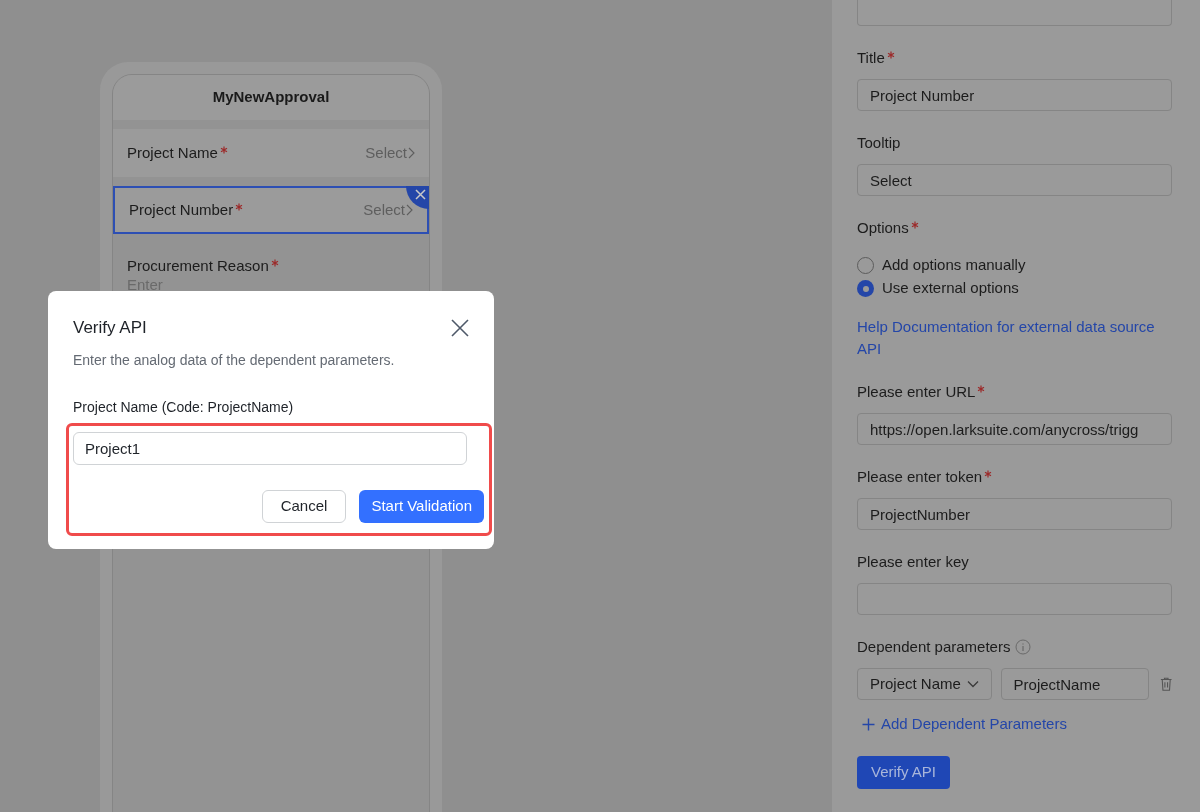 The height and width of the screenshot is (812, 1200). What do you see at coordinates (1014, 514) in the screenshot?
I see `text-field: ProjectNumber` at bounding box center [1014, 514].